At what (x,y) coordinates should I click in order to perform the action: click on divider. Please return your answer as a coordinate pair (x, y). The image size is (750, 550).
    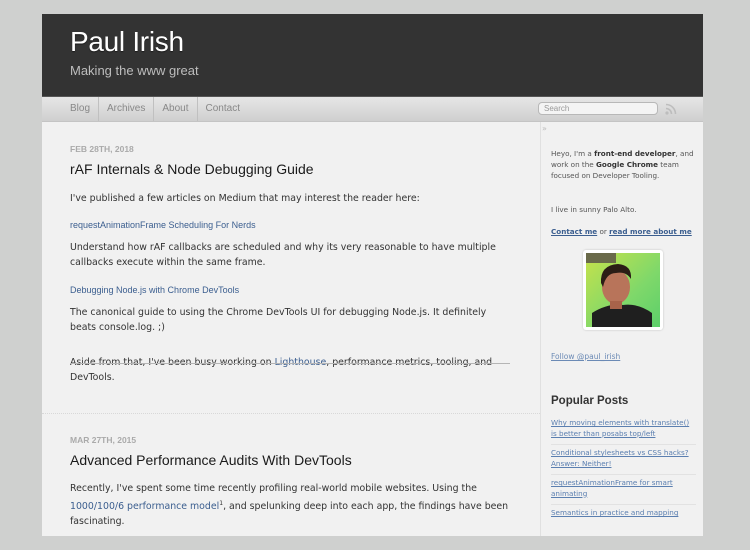
    Looking at the image, I should click on (290, 363).